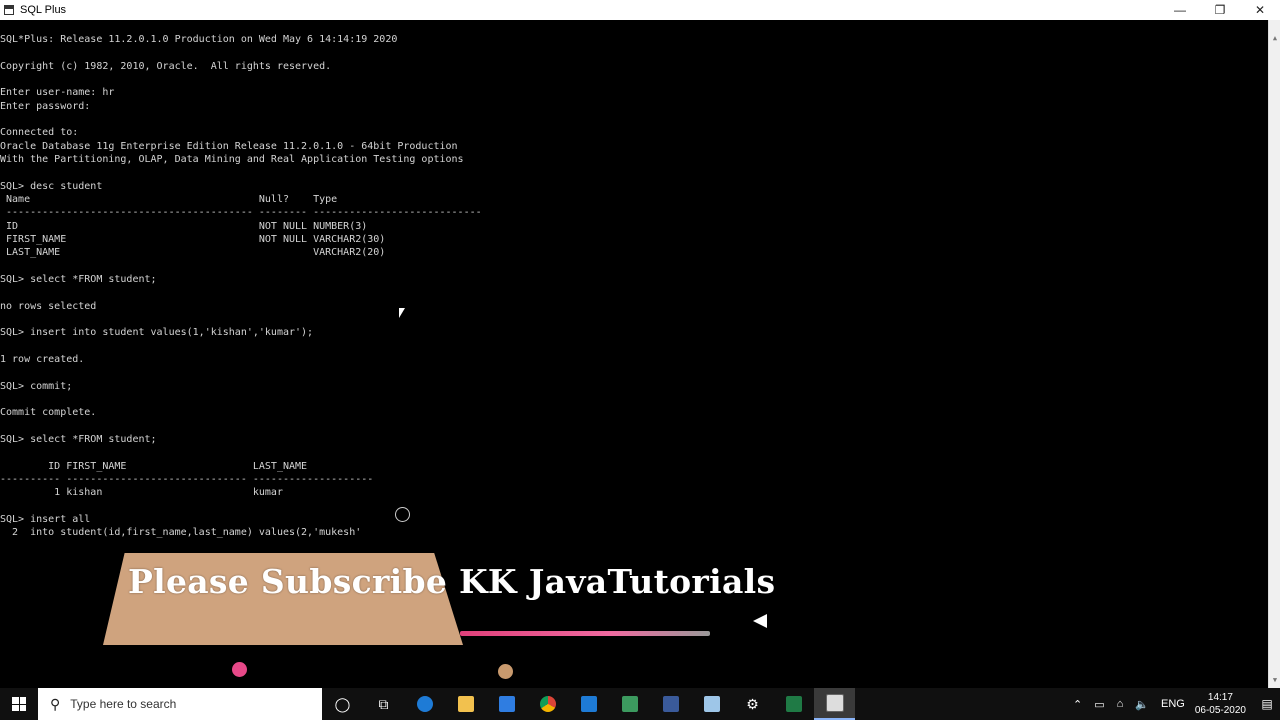 Image resolution: width=1280 pixels, height=720 pixels. What do you see at coordinates (1099, 704) in the screenshot?
I see `battery-icon: ▭` at bounding box center [1099, 704].